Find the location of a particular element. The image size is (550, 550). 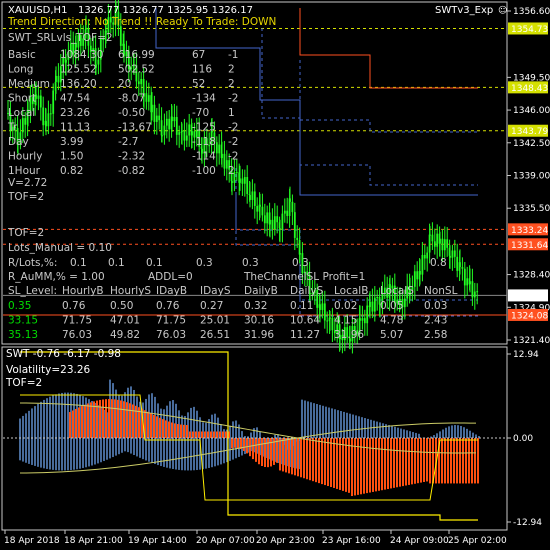

sl-header: HourlyB is located at coordinates (83, 291).